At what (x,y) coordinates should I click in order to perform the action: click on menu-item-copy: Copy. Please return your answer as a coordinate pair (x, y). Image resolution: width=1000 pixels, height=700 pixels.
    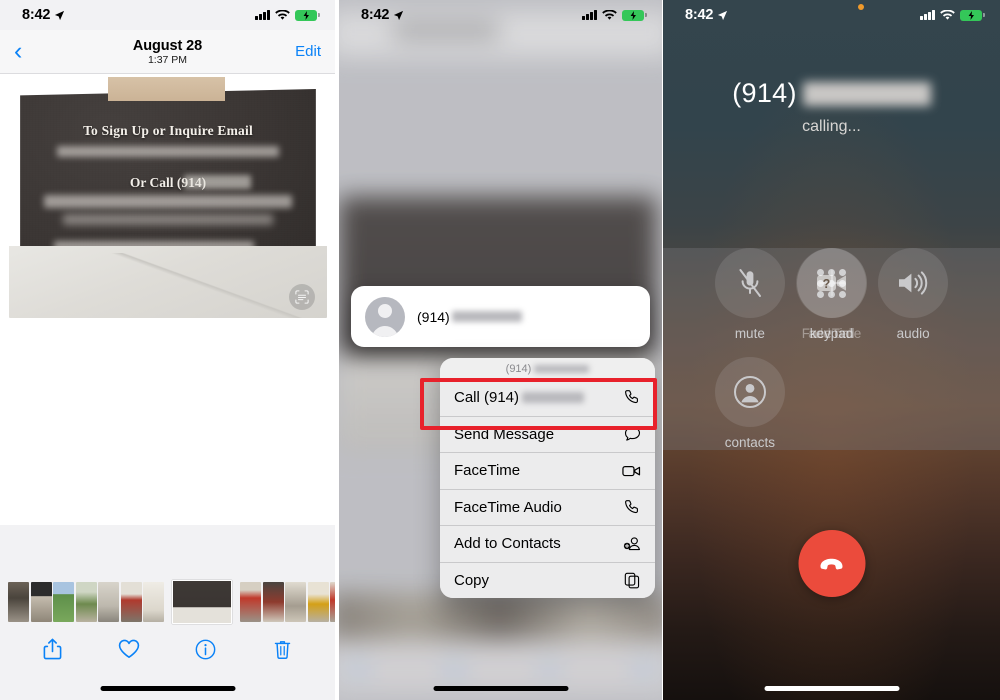
    Looking at the image, I should click on (547, 579).